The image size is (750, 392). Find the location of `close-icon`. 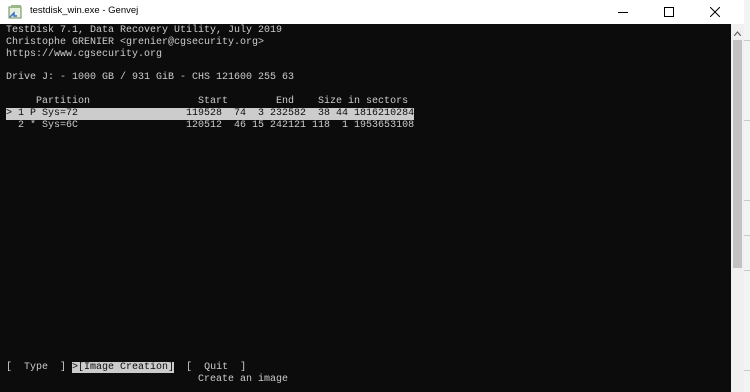

close-icon is located at coordinates (715, 12).